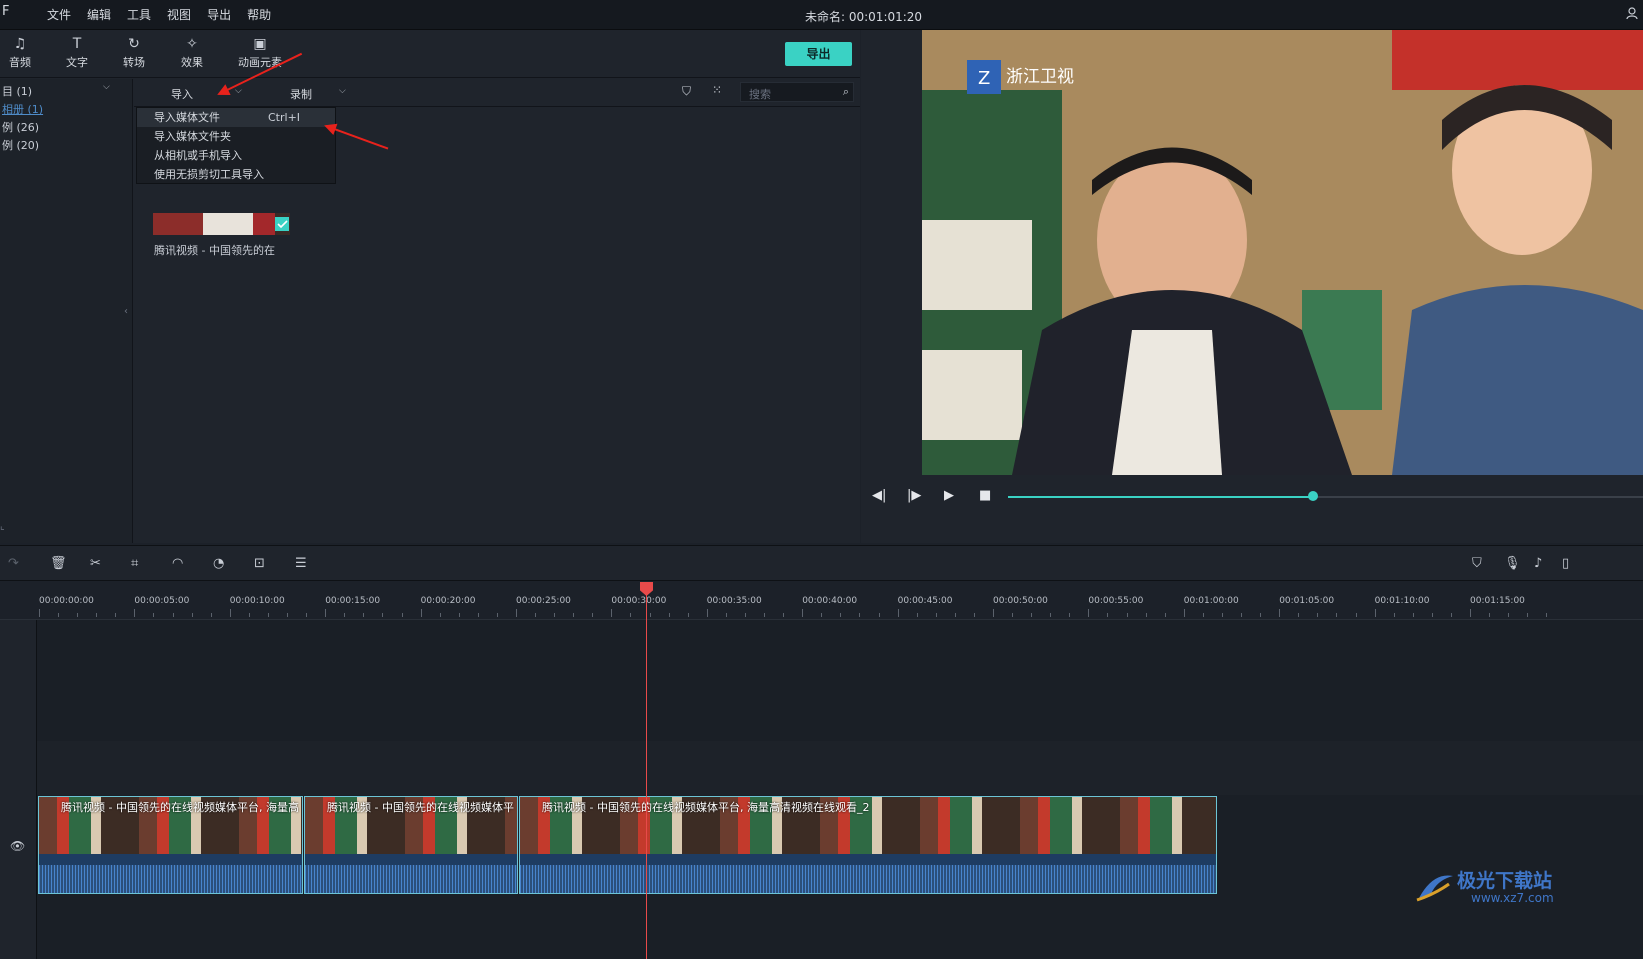 Image resolution: width=1643 pixels, height=959 pixels. I want to click on watermark-logo-icon, so click(1434, 888).